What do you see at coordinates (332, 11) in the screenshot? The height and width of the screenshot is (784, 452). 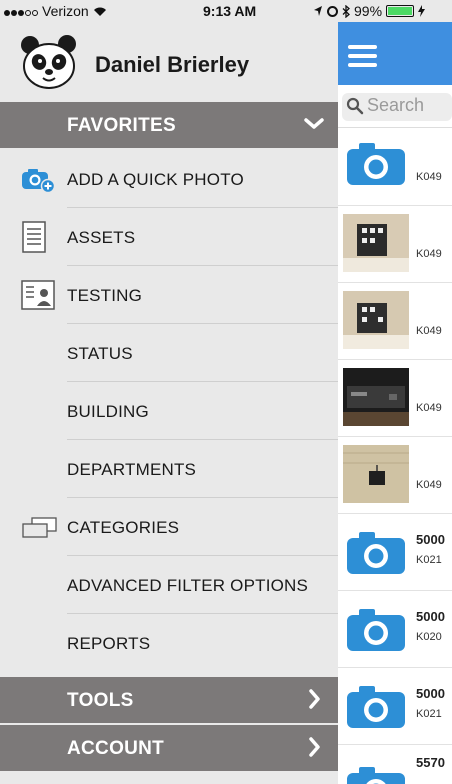 I see `alarm-icon` at bounding box center [332, 11].